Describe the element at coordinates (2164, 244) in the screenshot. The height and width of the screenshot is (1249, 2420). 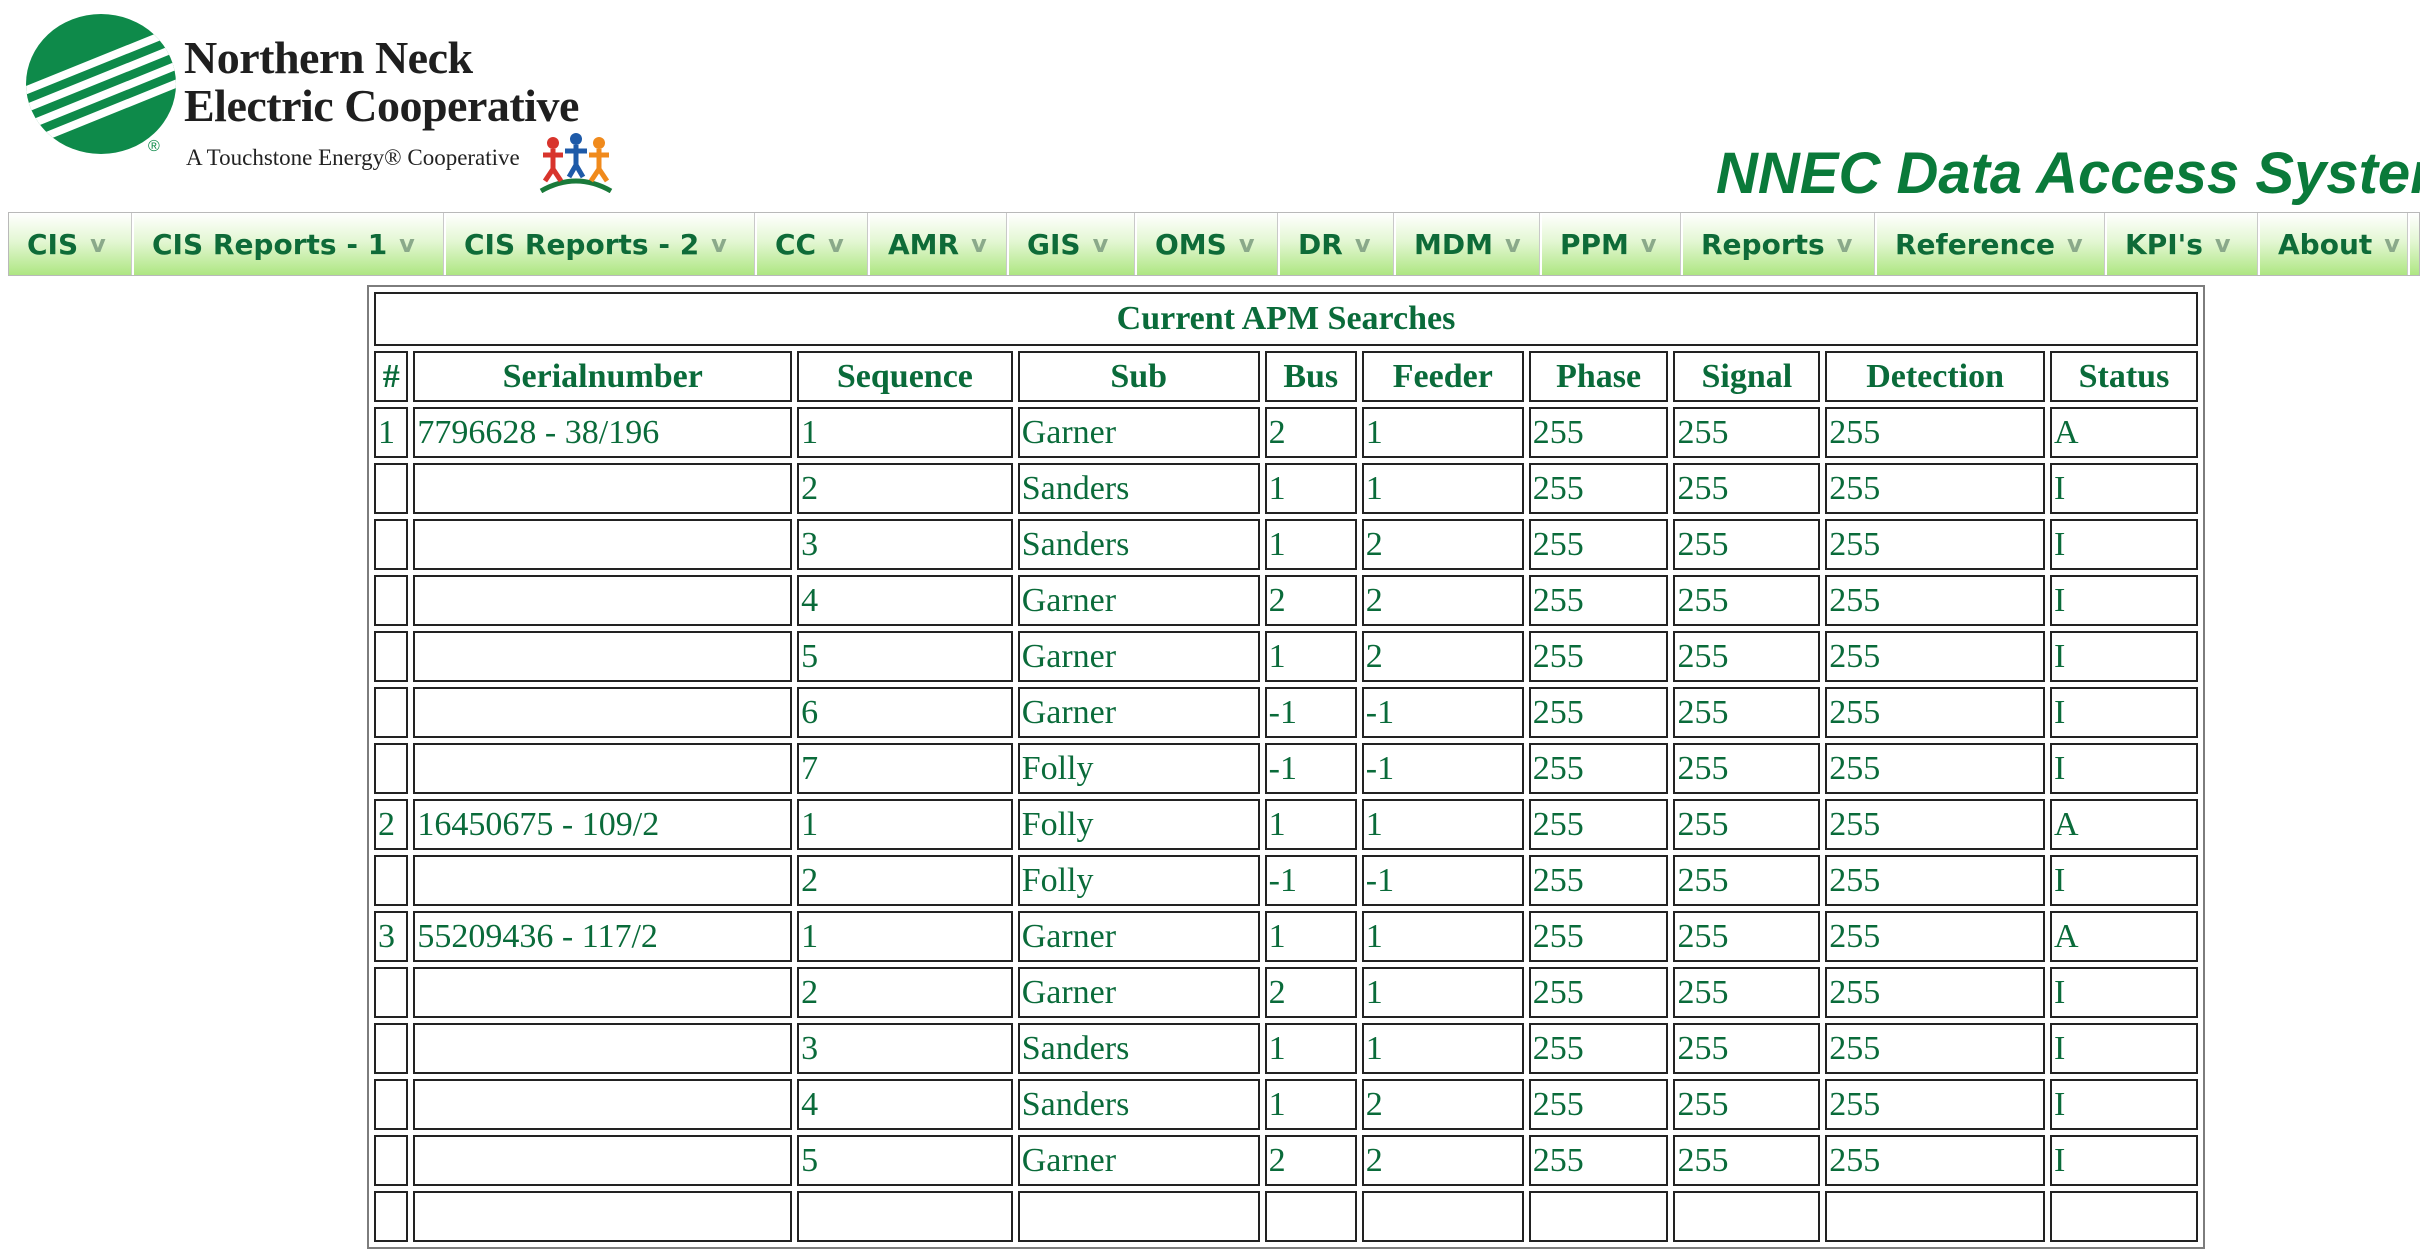
I see `menu-label: KPI's` at that location.